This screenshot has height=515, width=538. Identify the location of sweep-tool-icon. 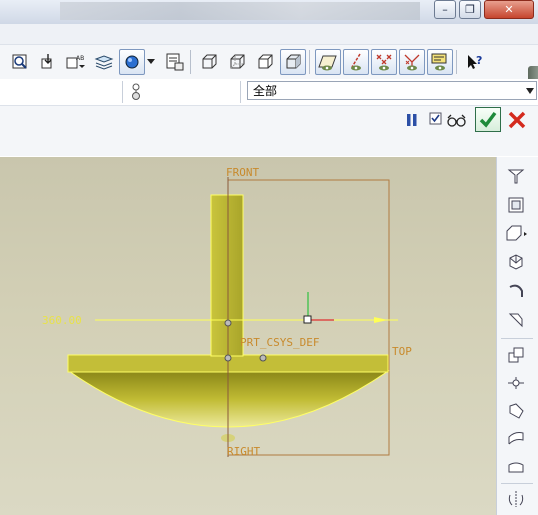
(516, 319).